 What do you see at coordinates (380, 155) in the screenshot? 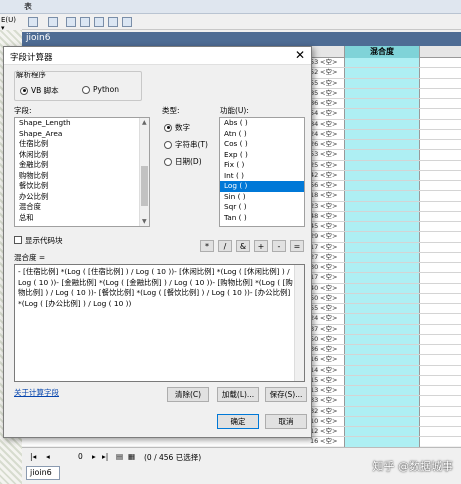
I see `table-row: 53 <空>` at bounding box center [380, 155].